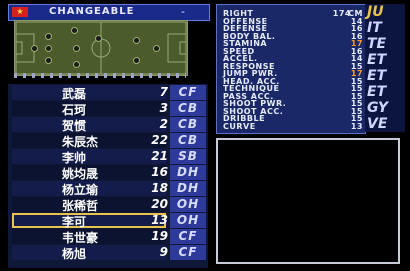  Describe the element at coordinates (159, 156) in the screenshot. I see `player-number: 21` at that location.